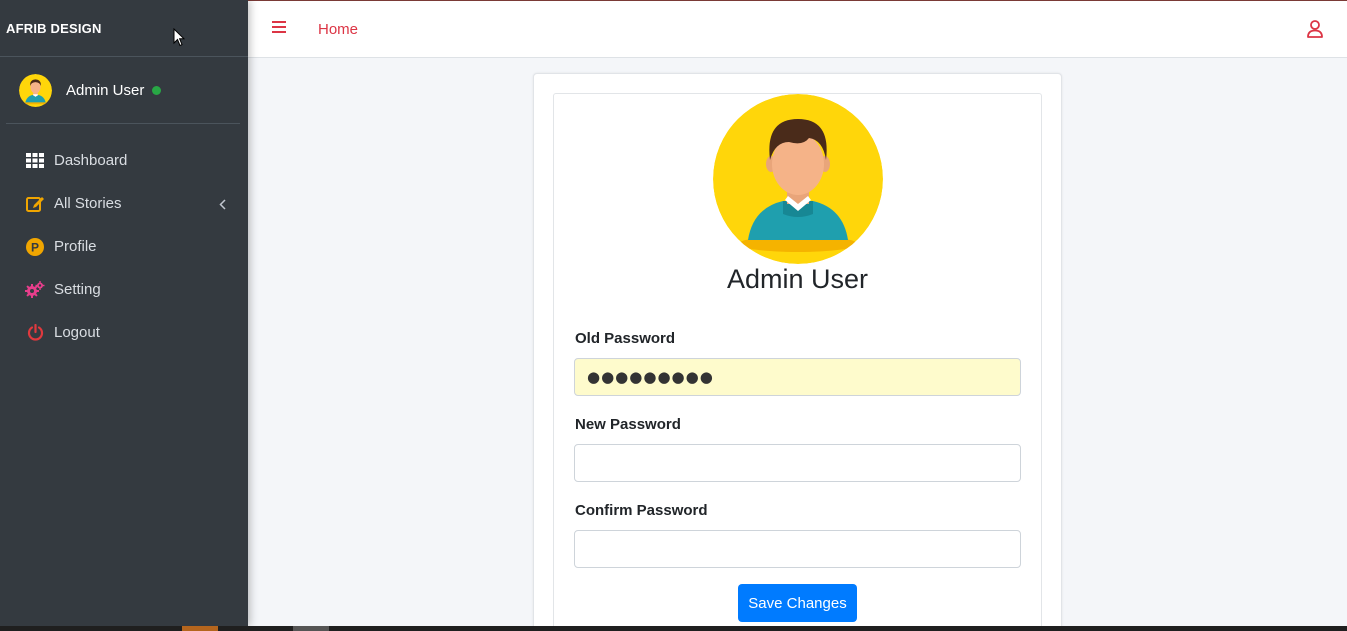 The image size is (1347, 631). Describe the element at coordinates (35, 290) in the screenshot. I see `gears-icon` at that location.